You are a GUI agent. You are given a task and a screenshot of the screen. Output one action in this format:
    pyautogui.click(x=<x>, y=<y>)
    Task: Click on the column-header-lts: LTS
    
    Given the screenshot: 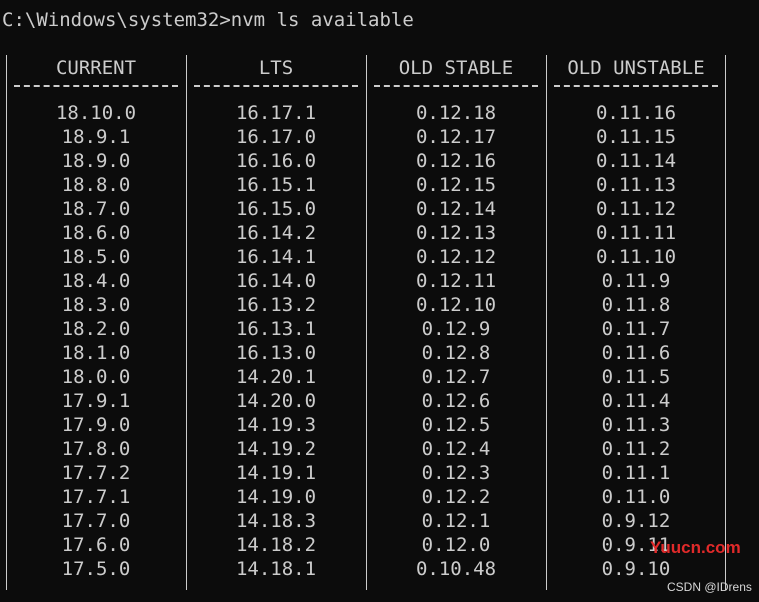 What is the action you would take?
    pyautogui.click(x=276, y=68)
    